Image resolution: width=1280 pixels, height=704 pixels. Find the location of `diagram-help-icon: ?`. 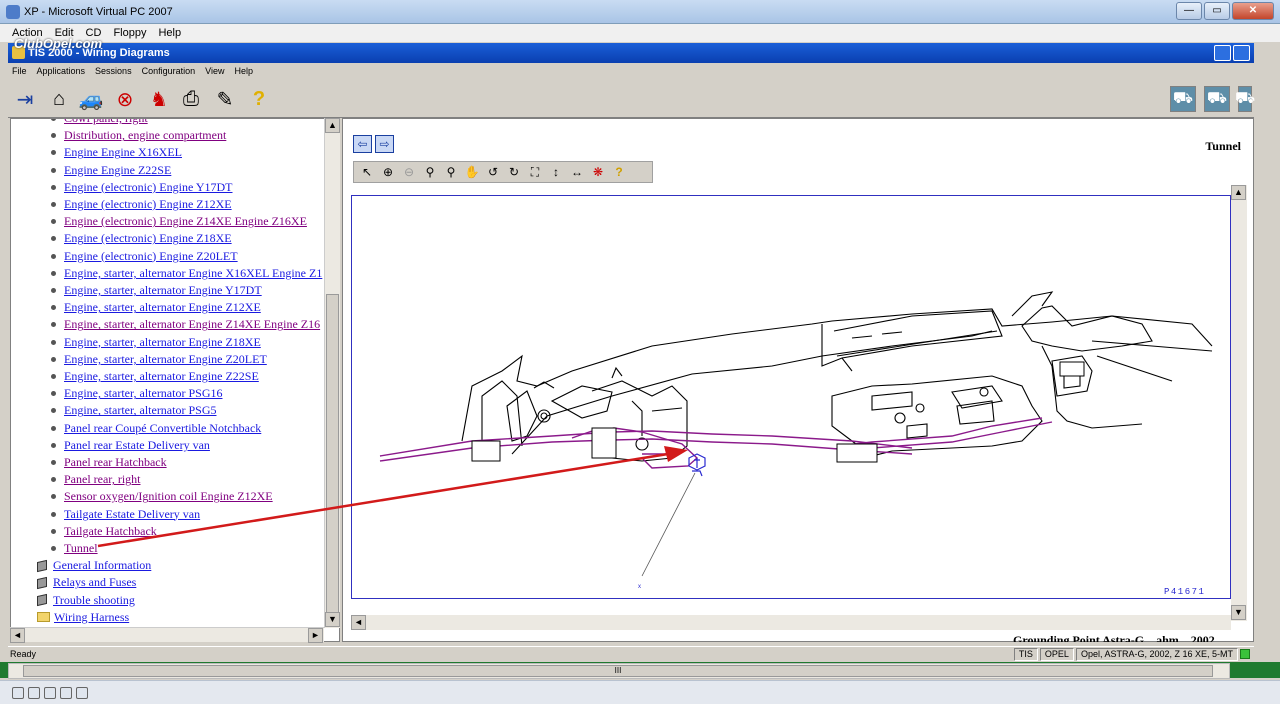

diagram-help-icon: ? is located at coordinates (619, 172).